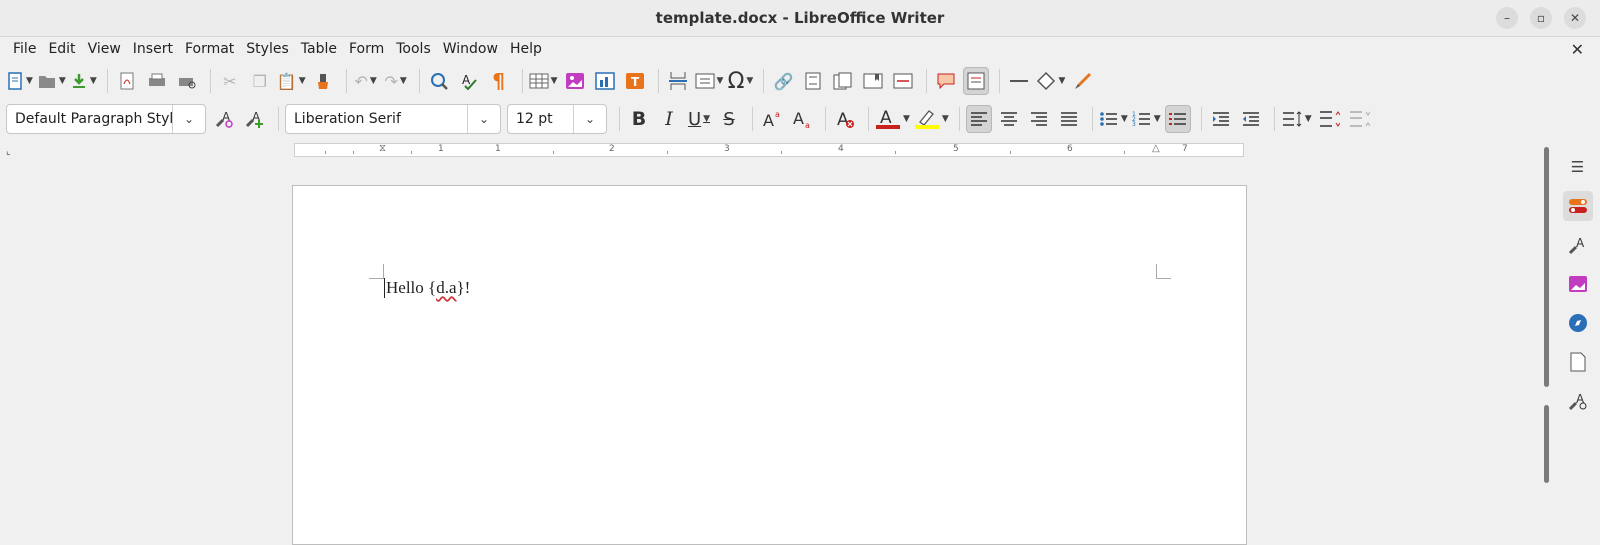  I want to click on formatting-marks-icon: ¶, so click(499, 81).